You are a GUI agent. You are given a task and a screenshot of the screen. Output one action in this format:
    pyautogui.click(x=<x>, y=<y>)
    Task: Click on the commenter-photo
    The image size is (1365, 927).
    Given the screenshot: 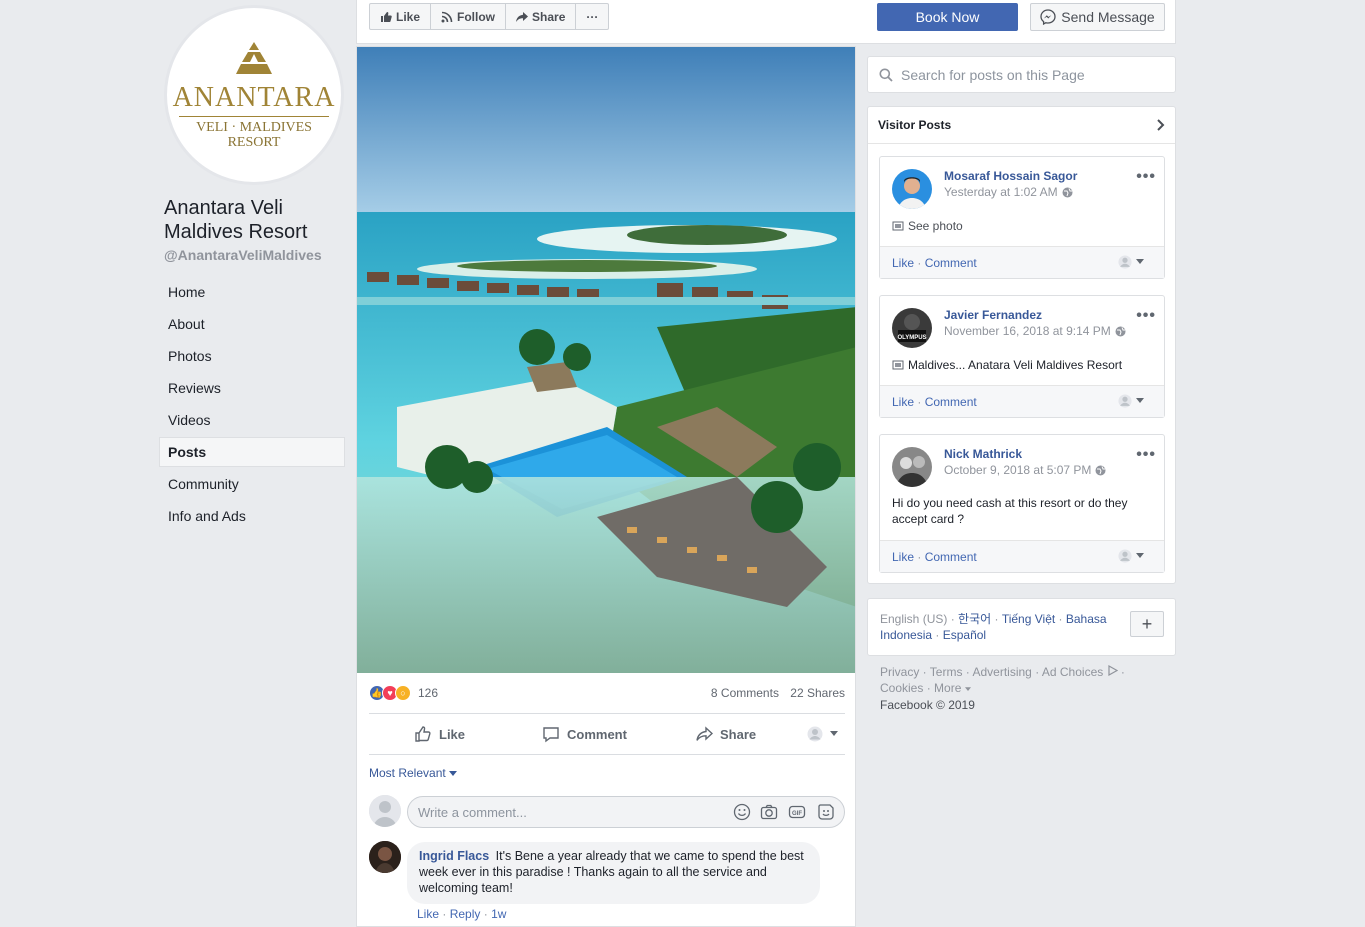 What is the action you would take?
    pyautogui.click(x=385, y=857)
    